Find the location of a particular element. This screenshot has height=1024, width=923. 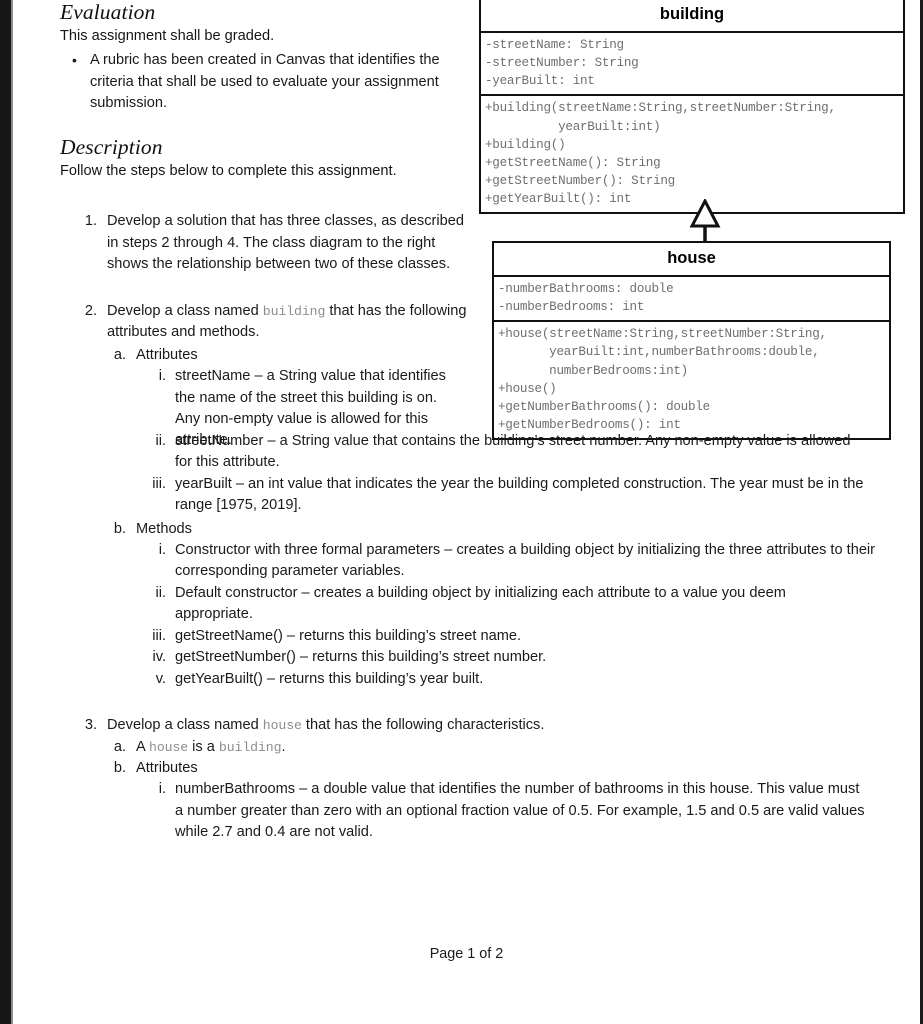

step-3b-i-marker: i. is located at coordinates (162, 789).